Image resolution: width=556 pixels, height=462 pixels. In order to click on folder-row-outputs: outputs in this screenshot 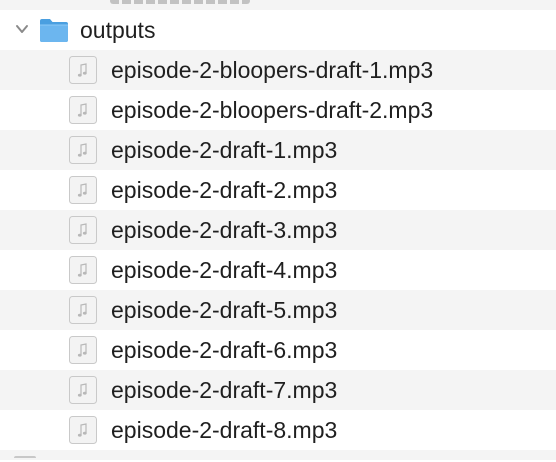, I will do `click(278, 30)`.